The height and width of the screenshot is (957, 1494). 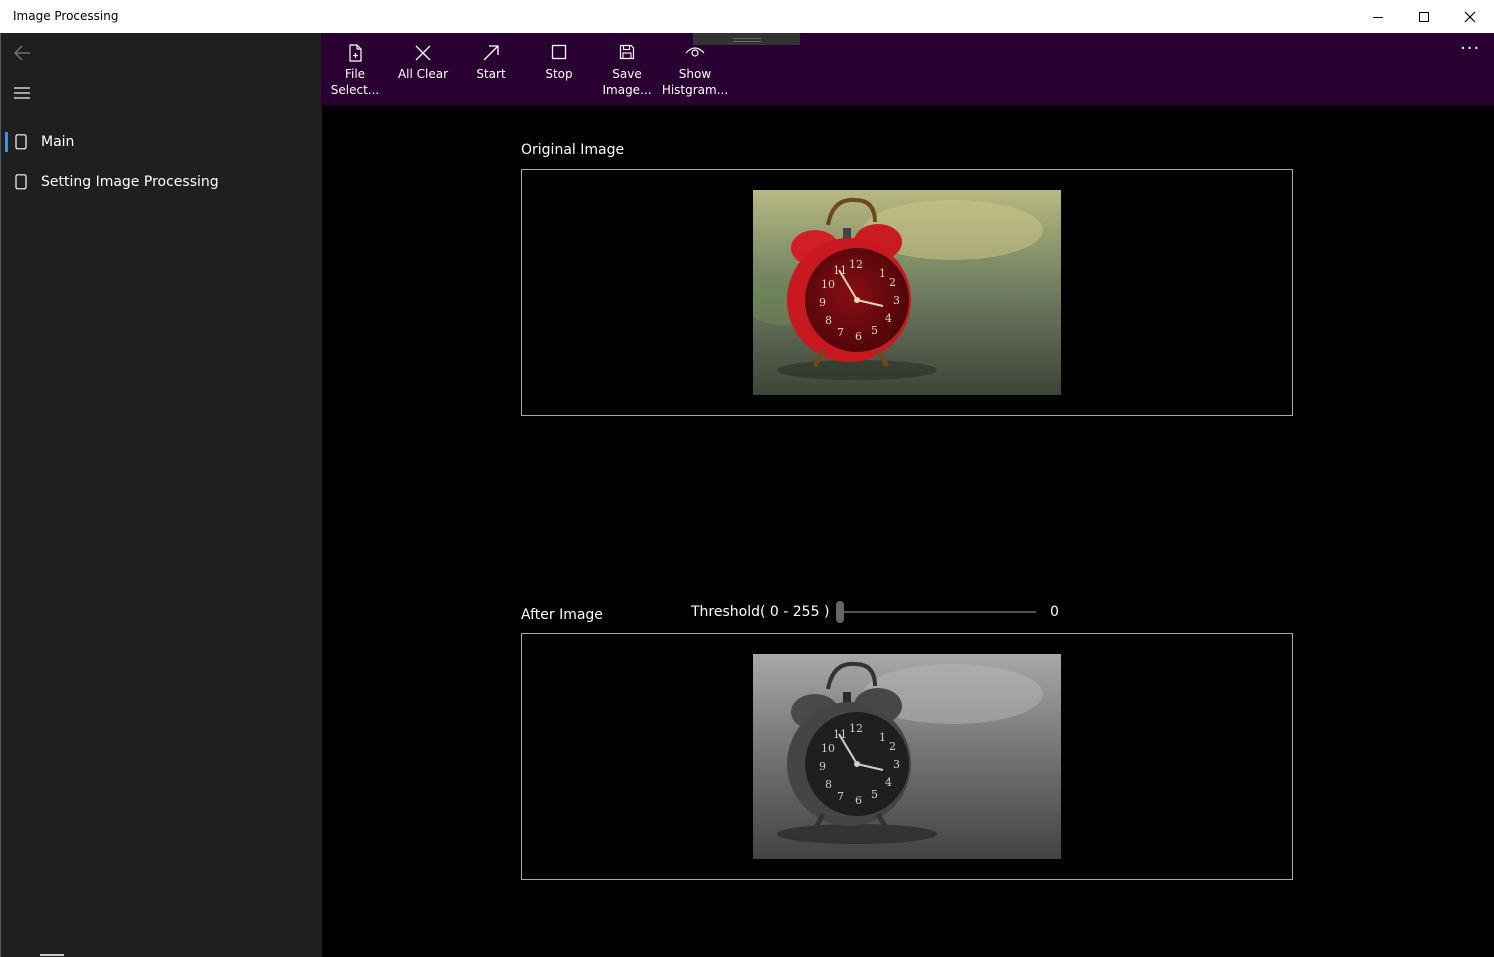 I want to click on selection-indicator, so click(x=6, y=142).